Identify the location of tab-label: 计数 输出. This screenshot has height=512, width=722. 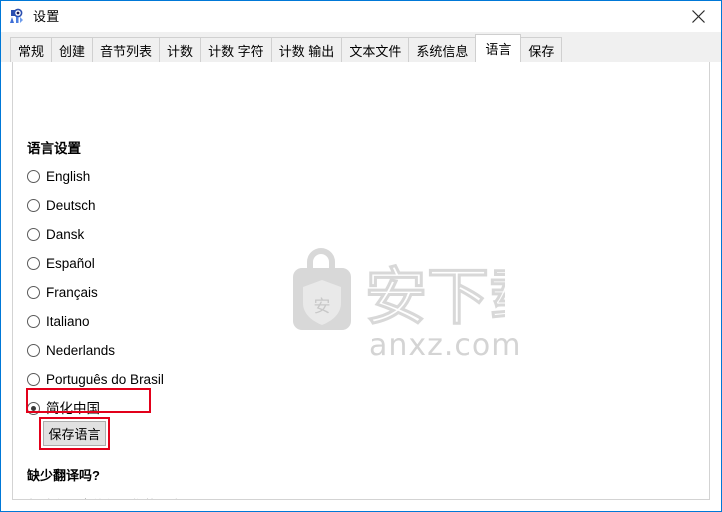
(306, 51).